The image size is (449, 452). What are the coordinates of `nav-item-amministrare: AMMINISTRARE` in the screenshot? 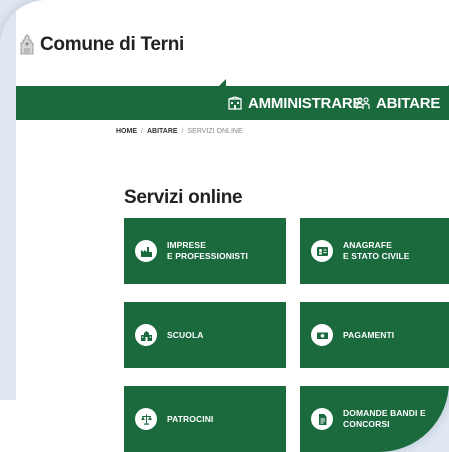 It's located at (295, 103).